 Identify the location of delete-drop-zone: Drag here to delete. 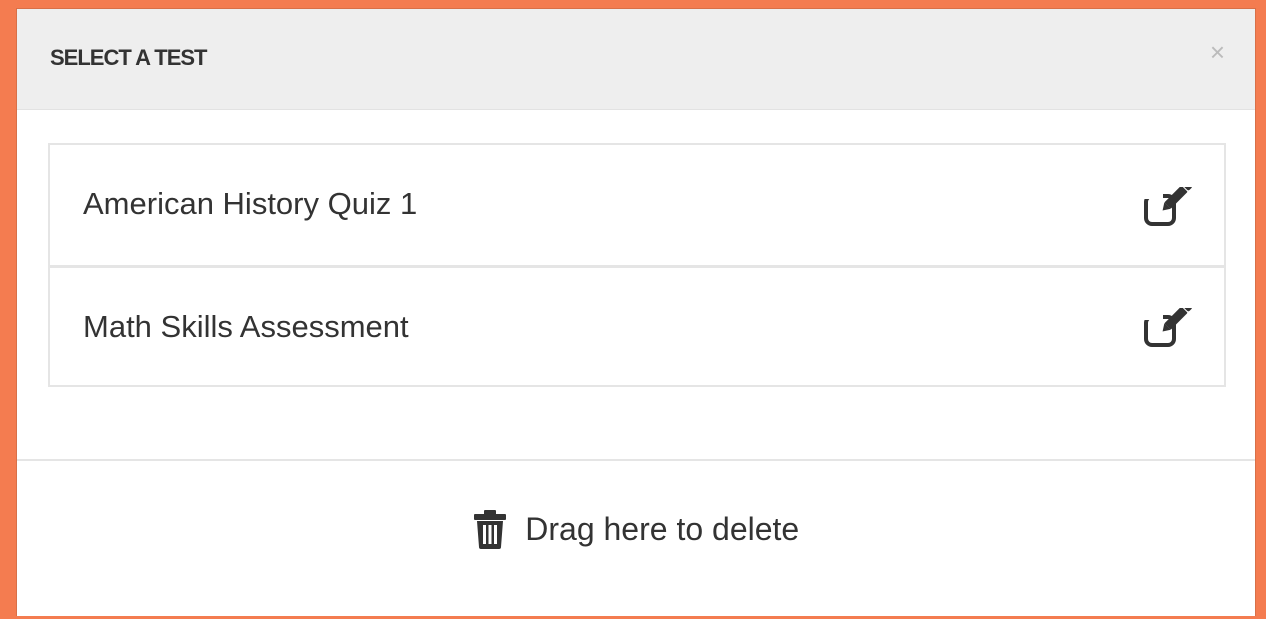
(636, 529).